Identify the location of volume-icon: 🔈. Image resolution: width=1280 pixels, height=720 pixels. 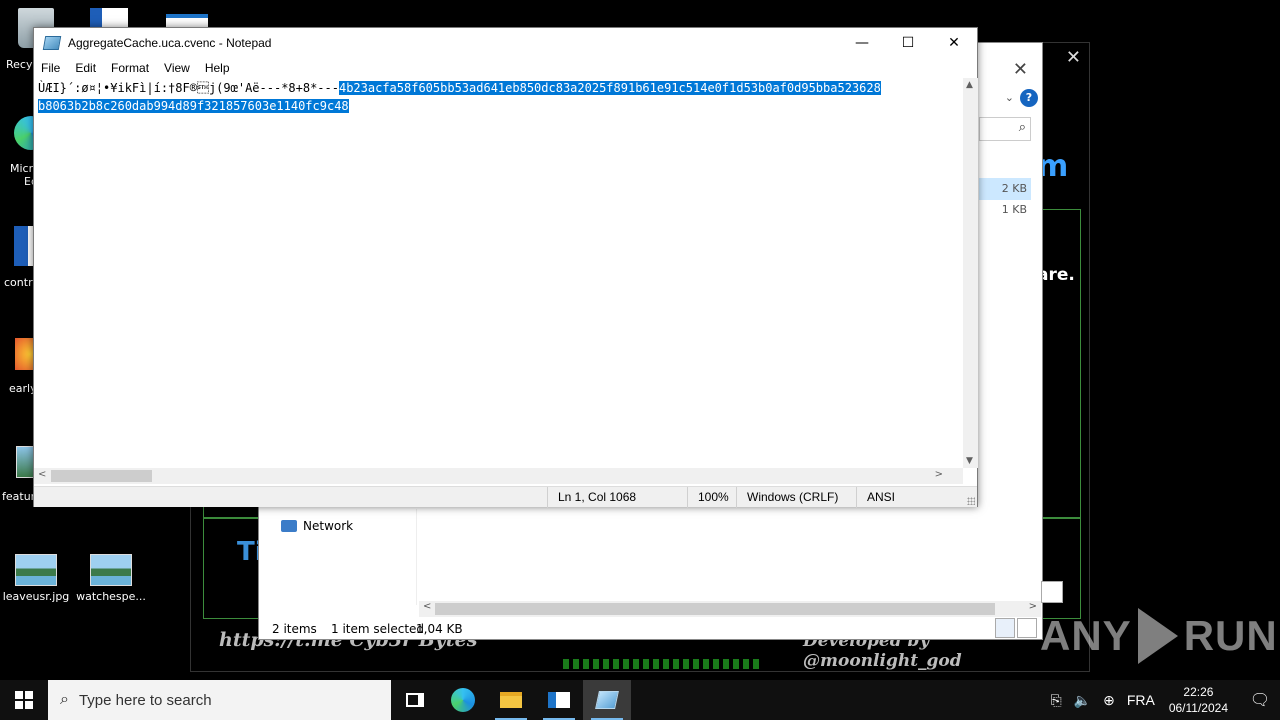
(1082, 700).